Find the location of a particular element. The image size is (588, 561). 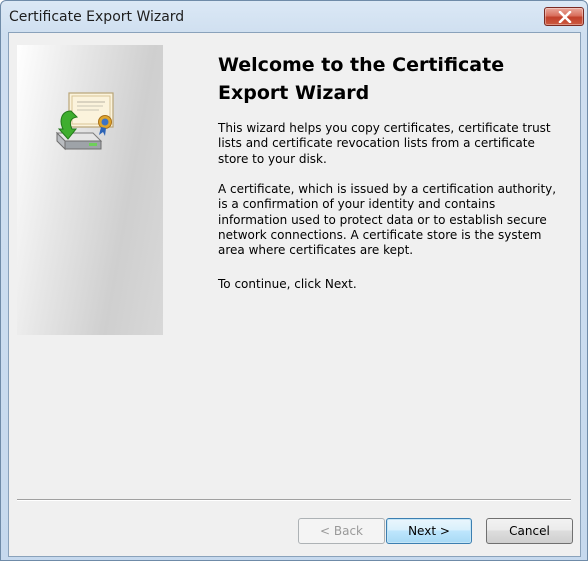

cancel-button: Cancel is located at coordinates (529, 531).